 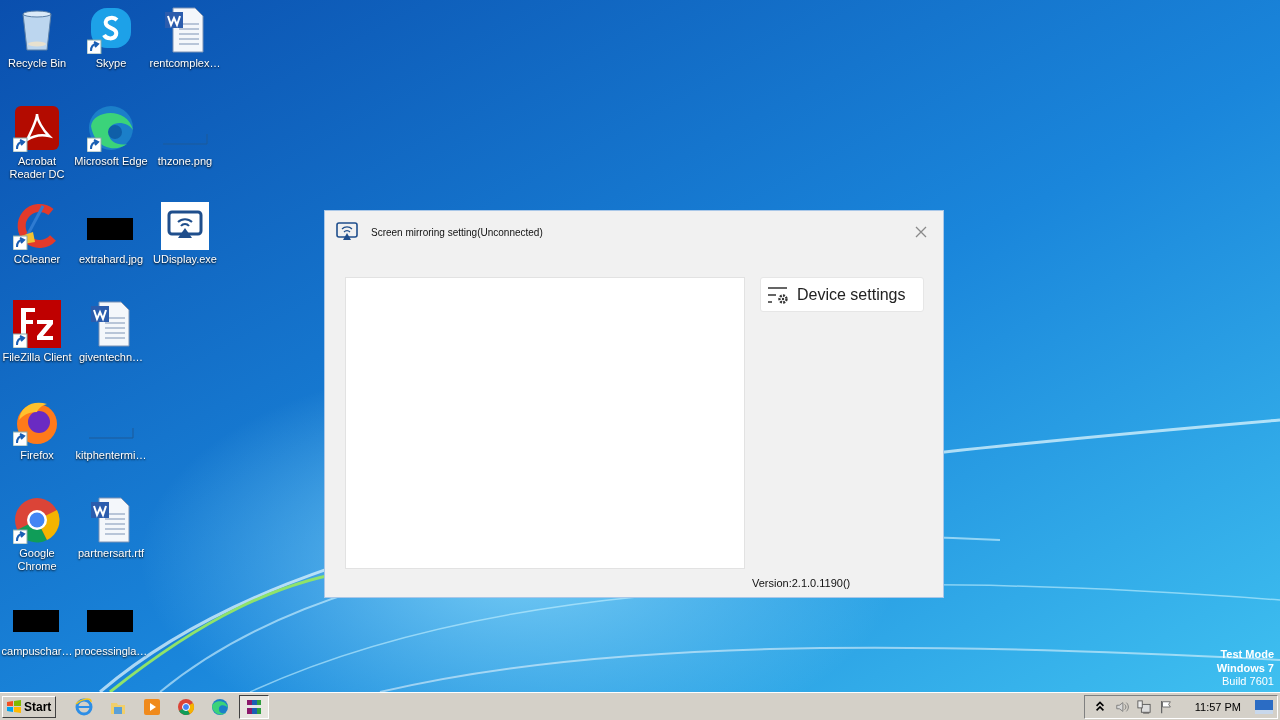 I want to click on icon-label: Skype, so click(x=111, y=63).